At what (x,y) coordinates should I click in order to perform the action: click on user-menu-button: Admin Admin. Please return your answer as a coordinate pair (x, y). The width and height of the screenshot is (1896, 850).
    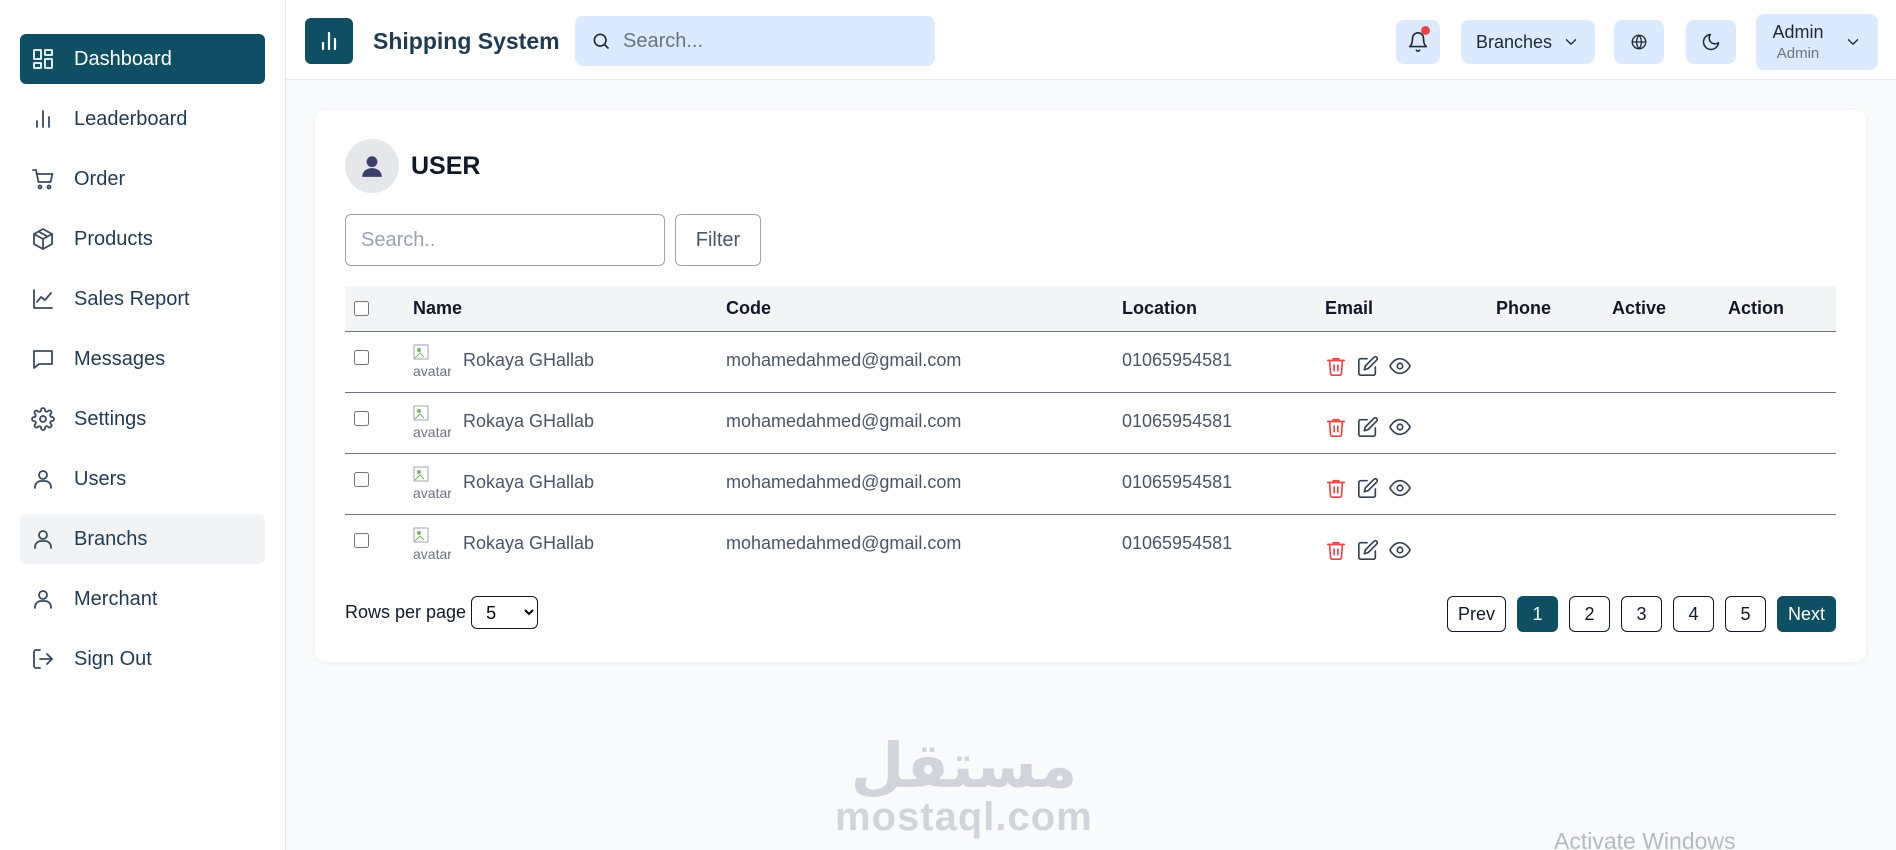
    Looking at the image, I should click on (1817, 42).